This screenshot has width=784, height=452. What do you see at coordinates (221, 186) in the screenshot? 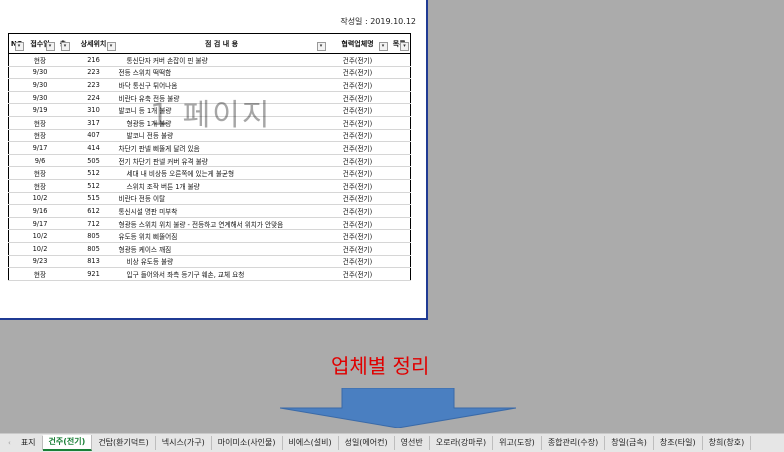
I see `content-cell: 스위치 조작 버튼 1개 불량` at bounding box center [221, 186].